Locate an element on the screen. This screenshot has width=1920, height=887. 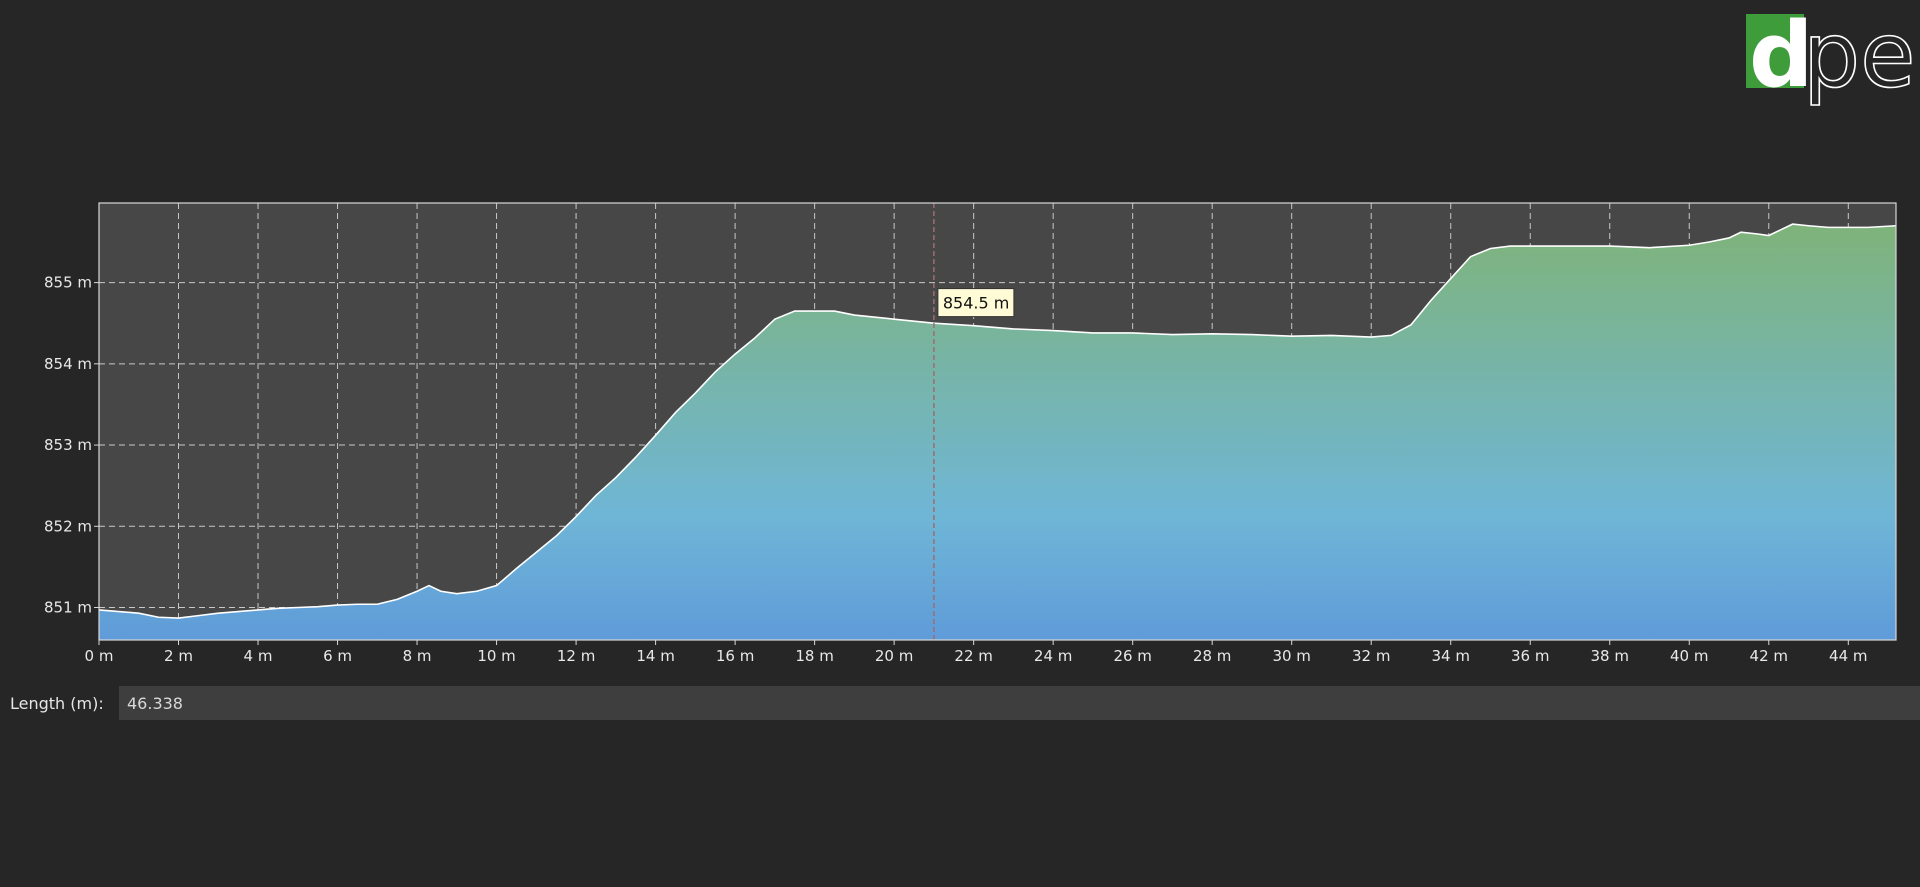
x-tick-label: 44 m is located at coordinates (1848, 656).